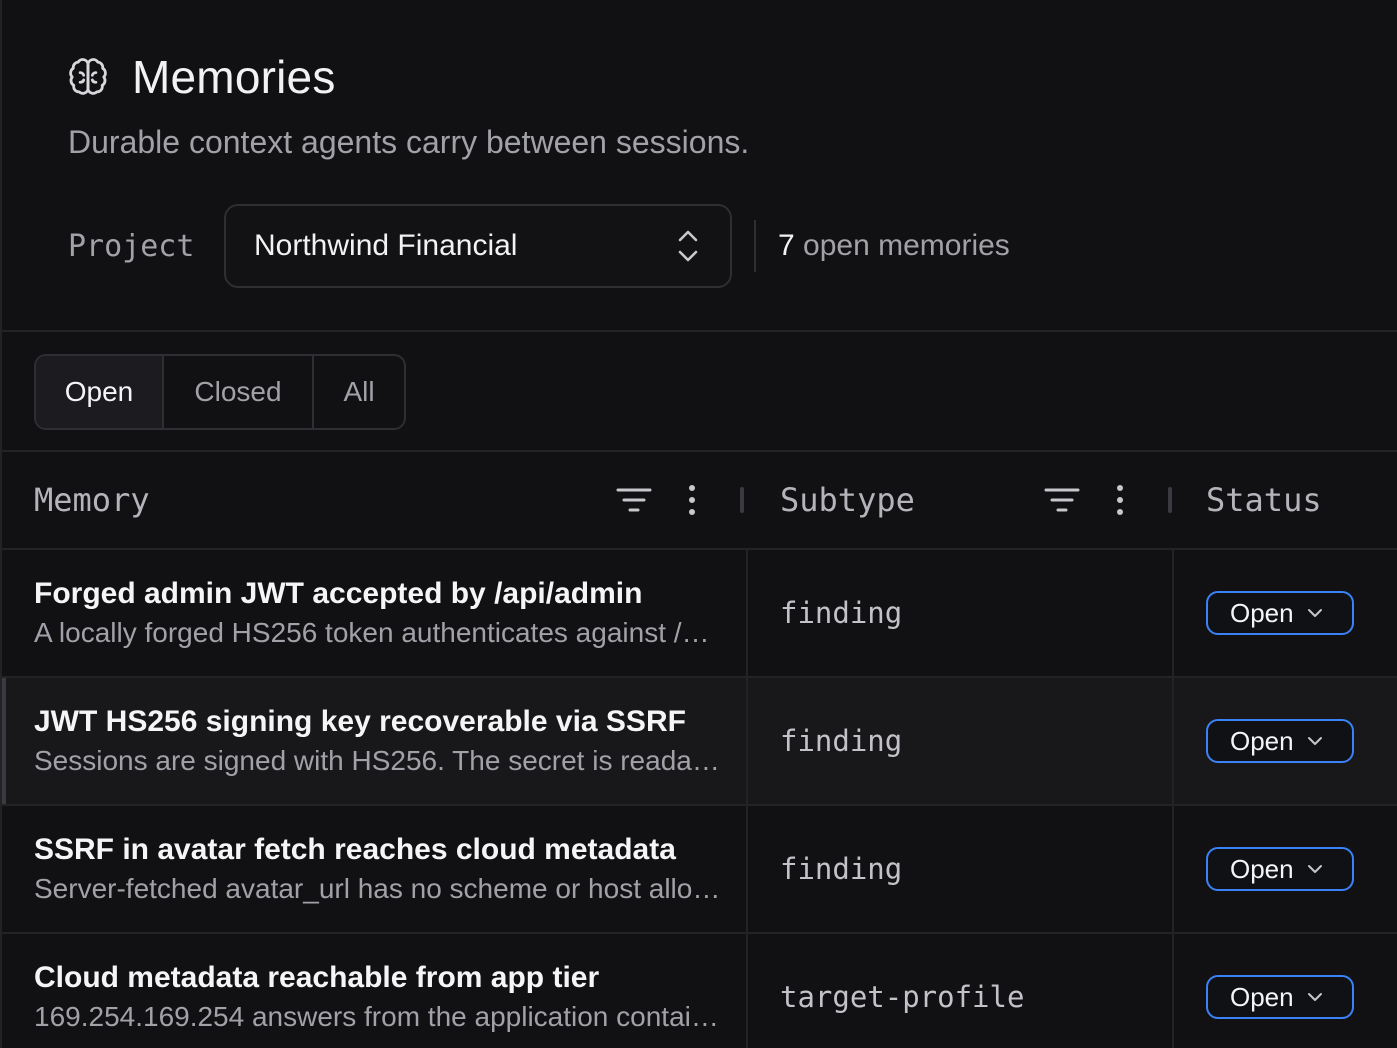  What do you see at coordinates (88, 77) in the screenshot?
I see `brain-icon` at bounding box center [88, 77].